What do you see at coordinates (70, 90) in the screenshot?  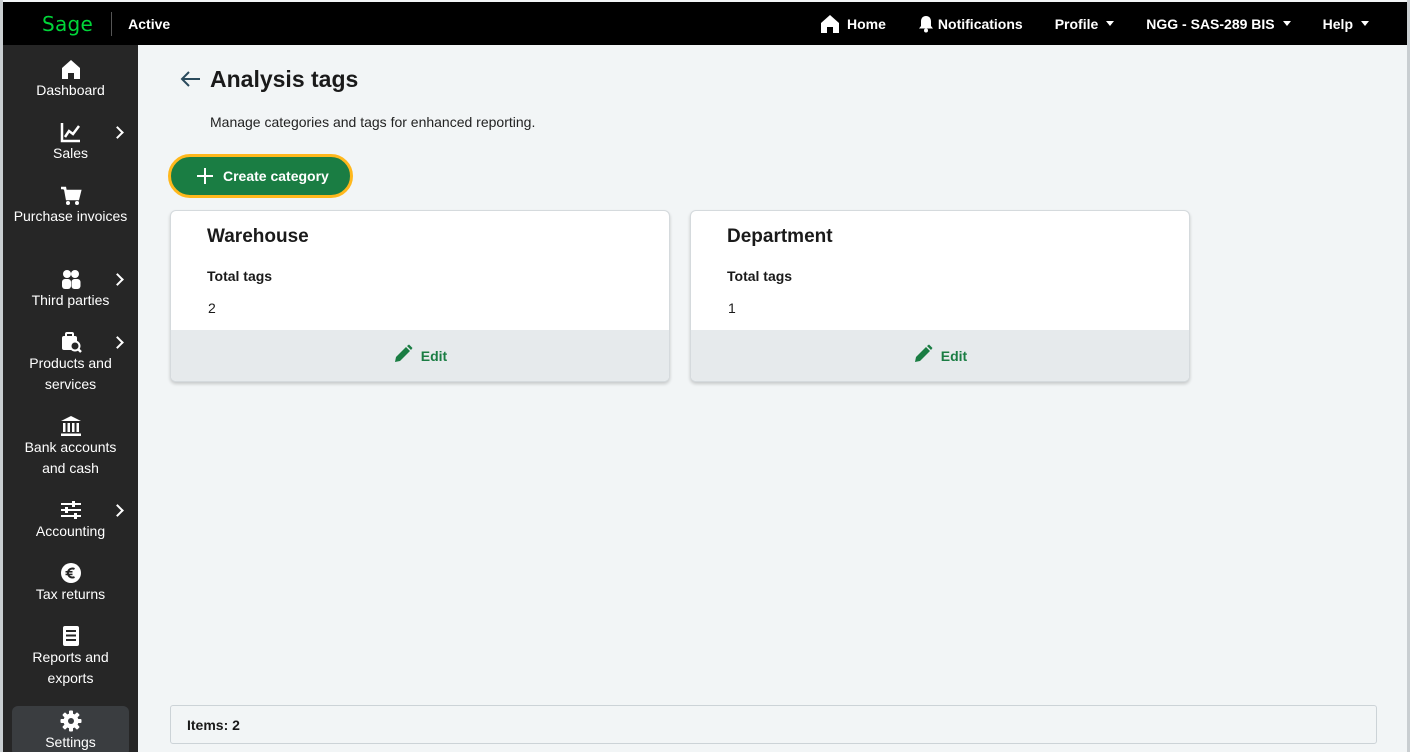 I see `sidebar-item-label: Dashboard` at bounding box center [70, 90].